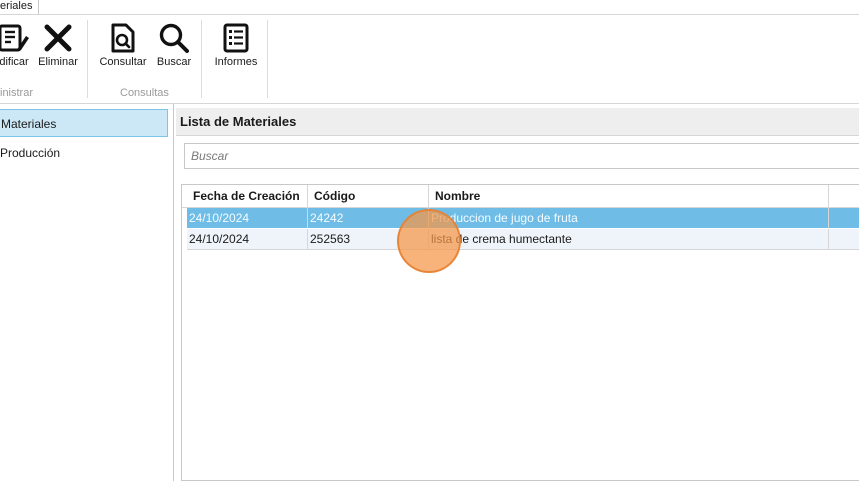 The image size is (859, 481). Describe the element at coordinates (144, 93) in the screenshot. I see `group-label-consultas: Consultas` at that location.